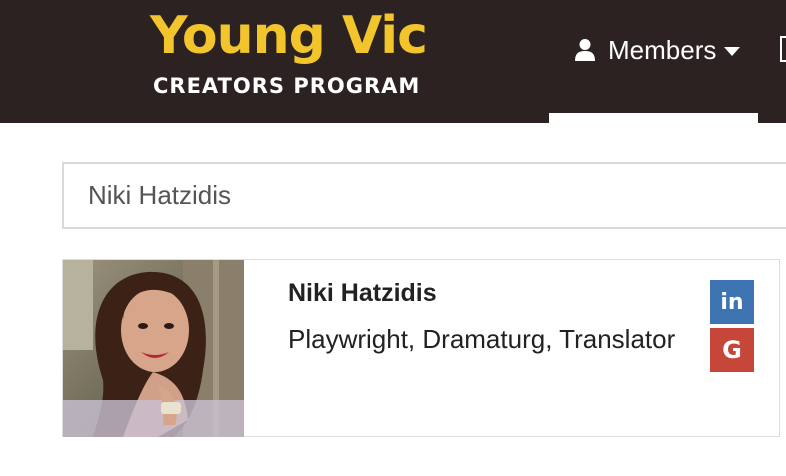 The width and height of the screenshot is (786, 476). Describe the element at coordinates (482, 339) in the screenshot. I see `member-roles: Playwright, Dramaturg, Translator` at that location.